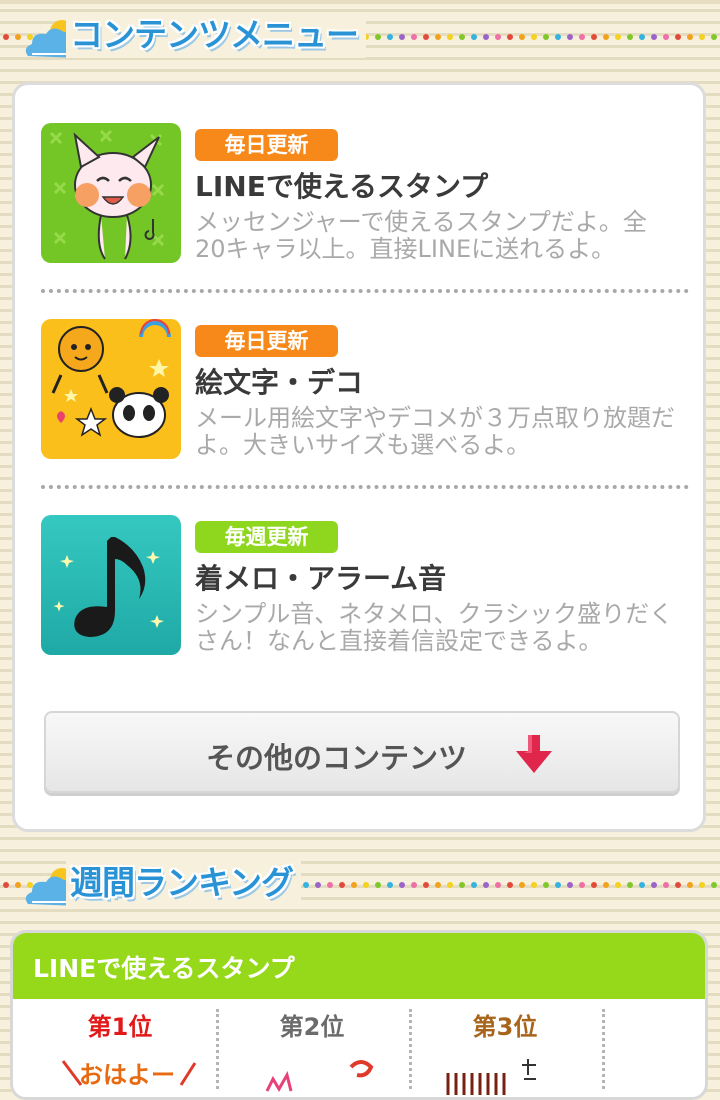 This screenshot has height=1100, width=720. I want to click on rank2-sticker-image, so click(319, 1076).